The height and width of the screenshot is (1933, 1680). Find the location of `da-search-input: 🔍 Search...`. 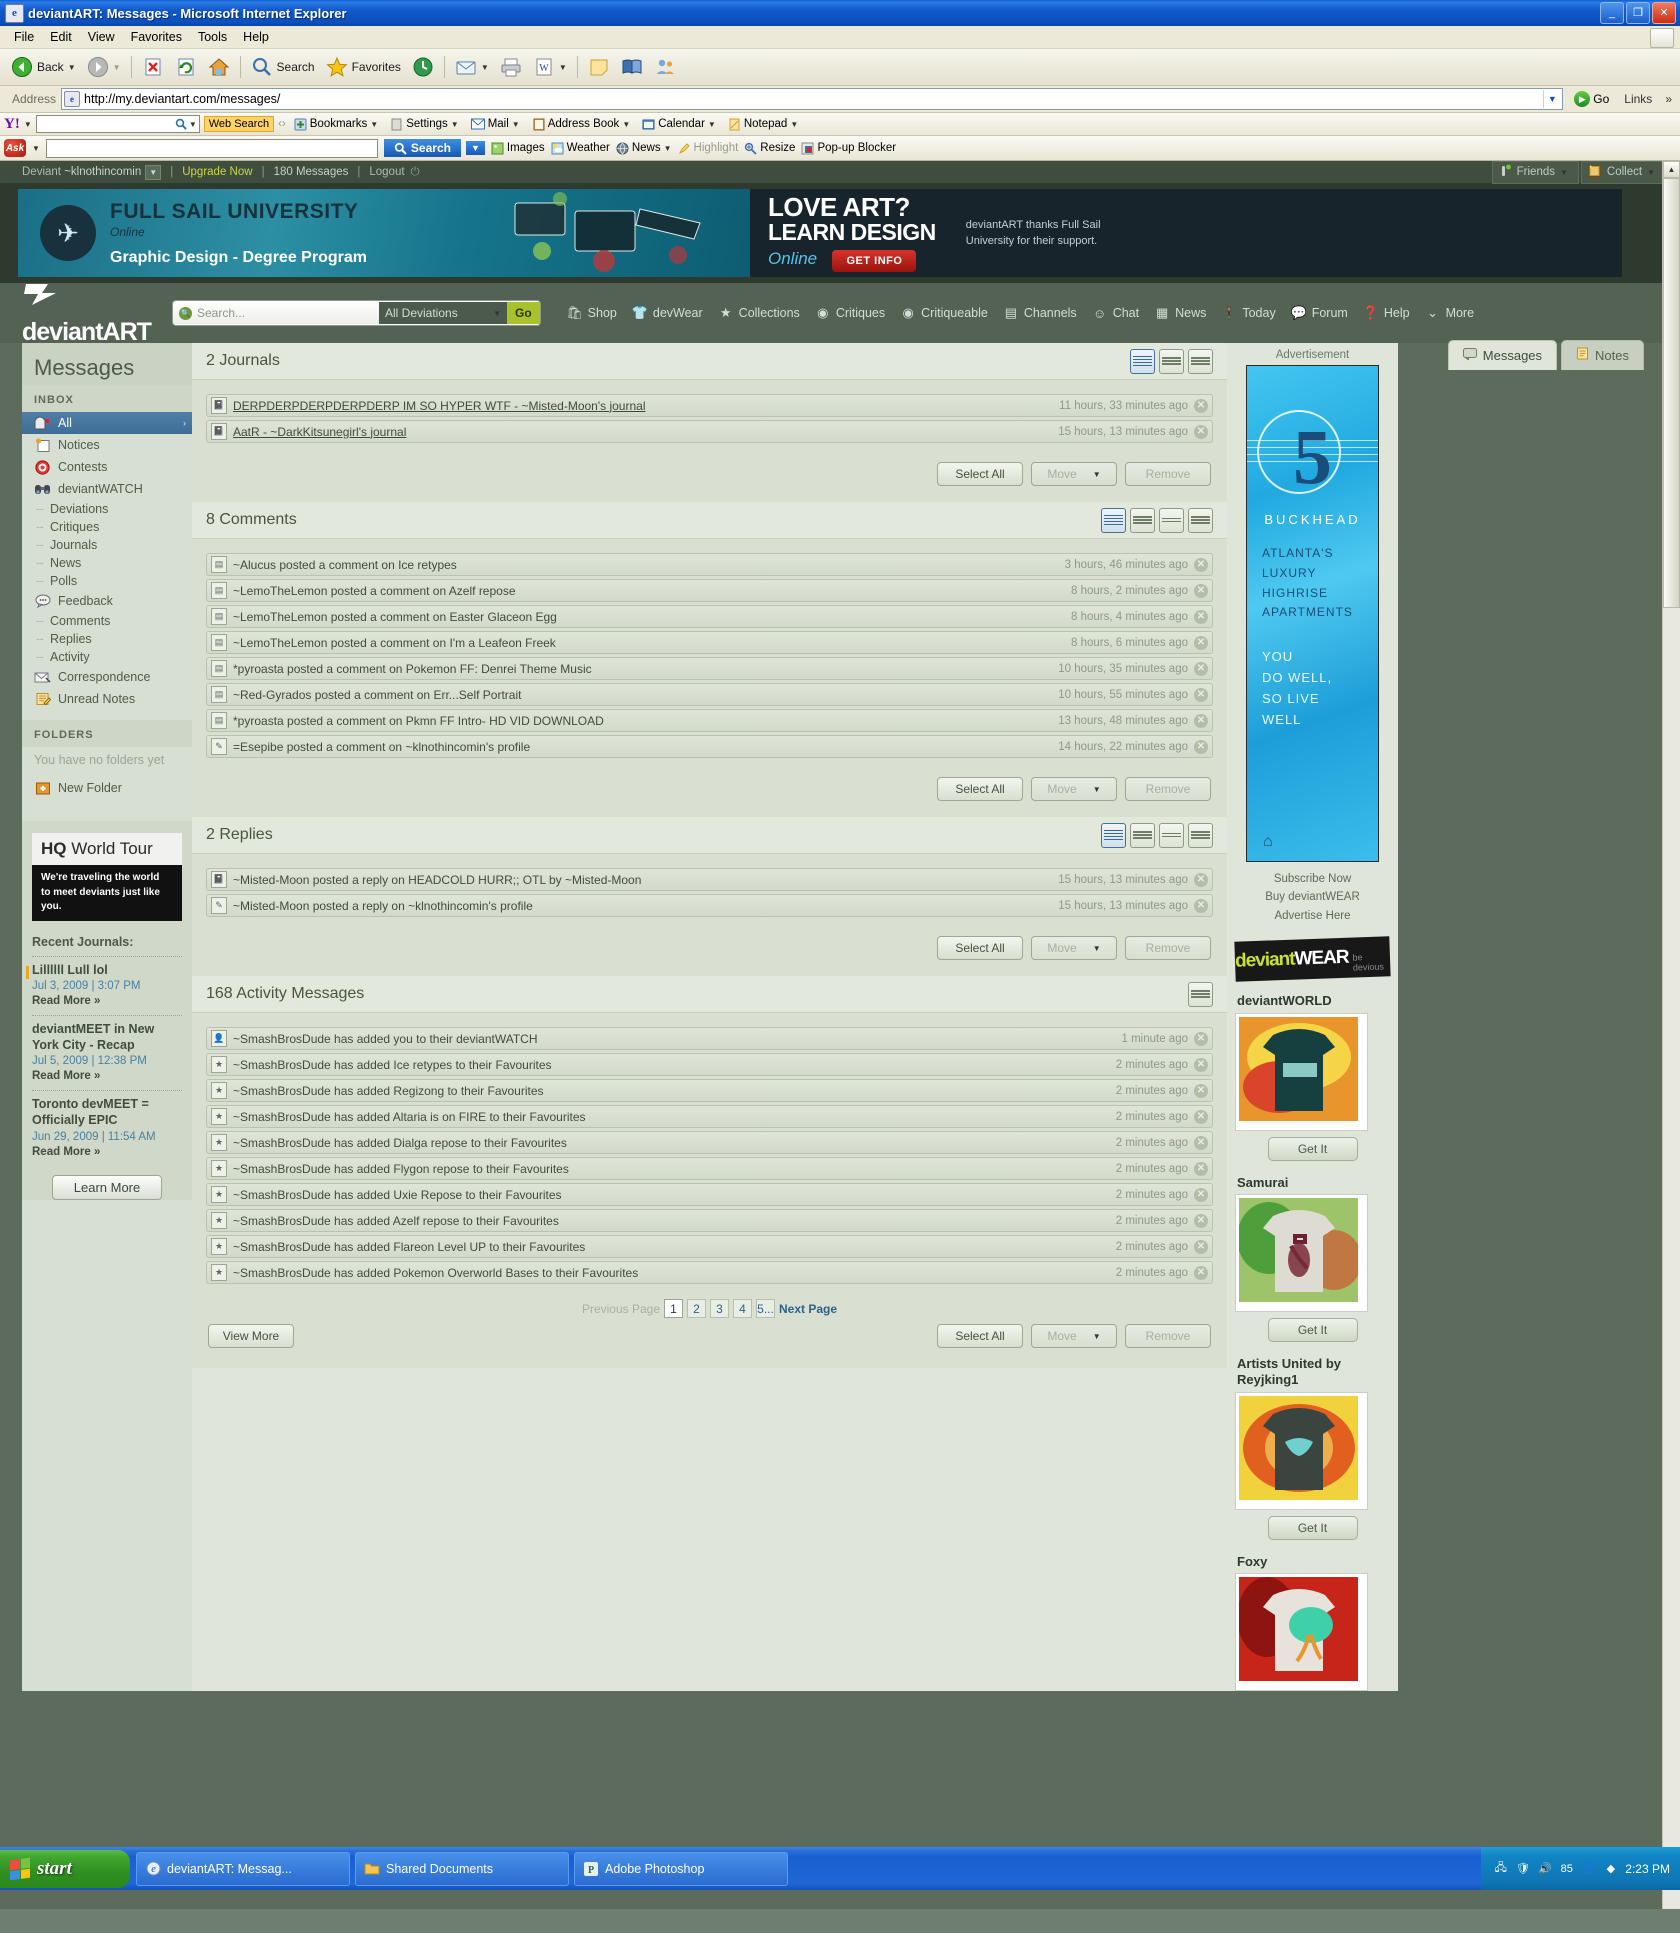

da-search-input: 🔍 Search... is located at coordinates (276, 313).